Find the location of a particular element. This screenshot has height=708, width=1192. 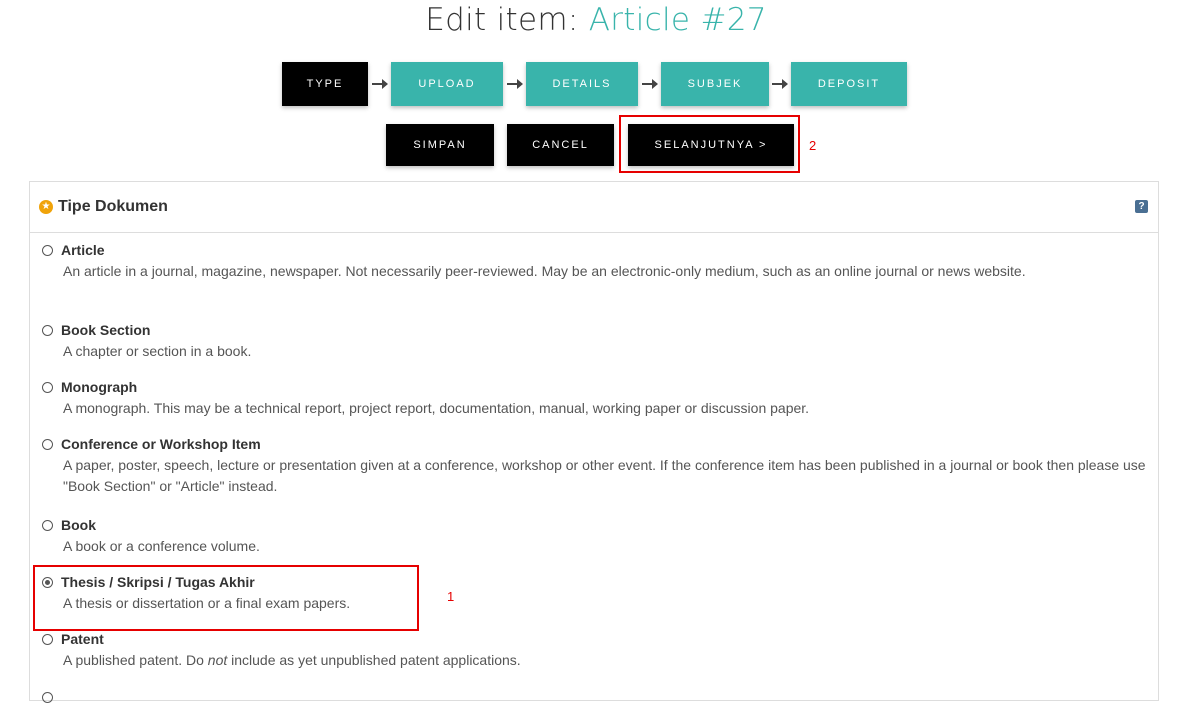

option-label: Patent is located at coordinates (82, 639).